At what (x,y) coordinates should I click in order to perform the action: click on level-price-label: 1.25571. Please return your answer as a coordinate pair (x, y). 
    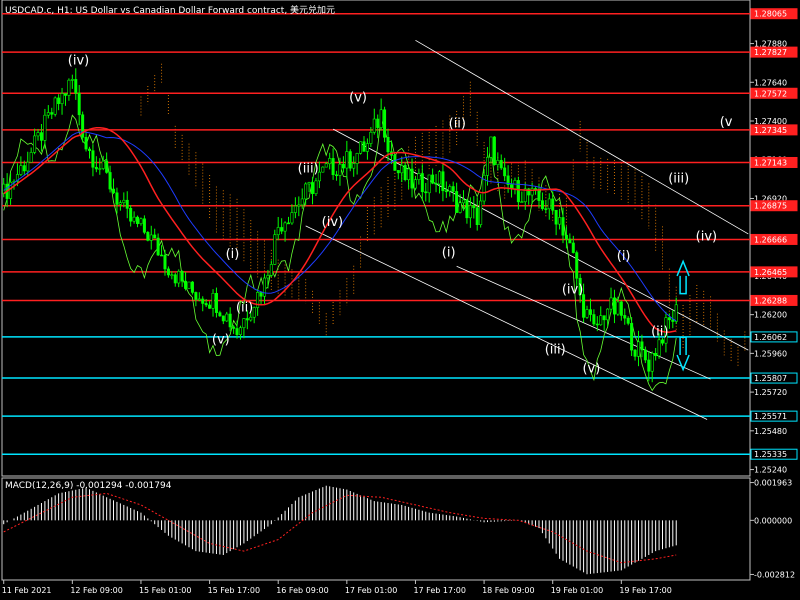
    Looking at the image, I should click on (770, 416).